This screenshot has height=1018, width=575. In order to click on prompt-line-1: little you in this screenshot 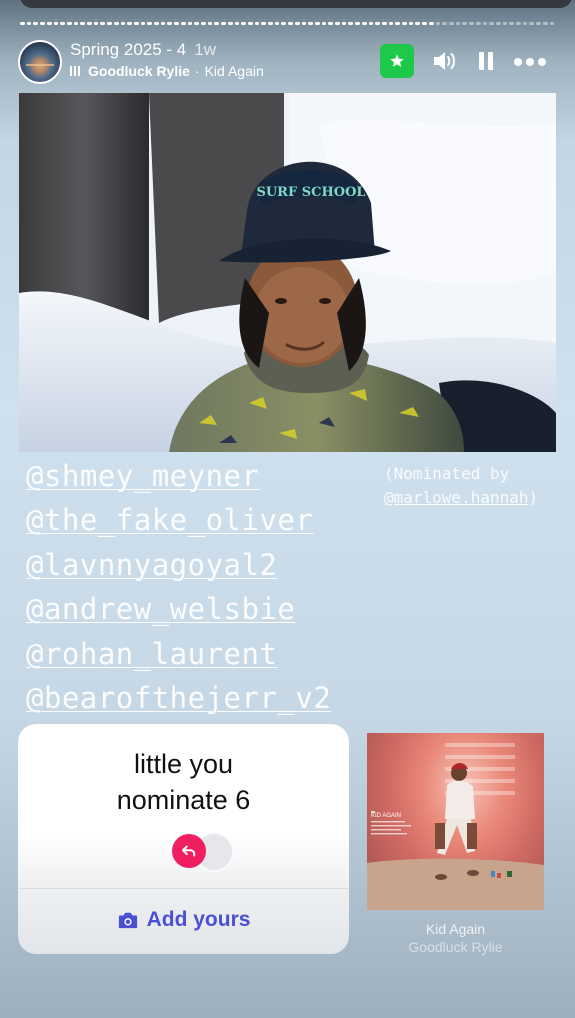, I will do `click(183, 764)`.